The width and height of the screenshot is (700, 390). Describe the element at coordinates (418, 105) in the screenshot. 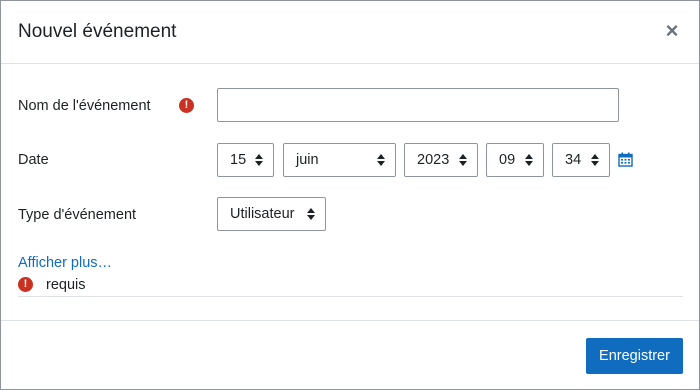

I see `event-name-input` at that location.